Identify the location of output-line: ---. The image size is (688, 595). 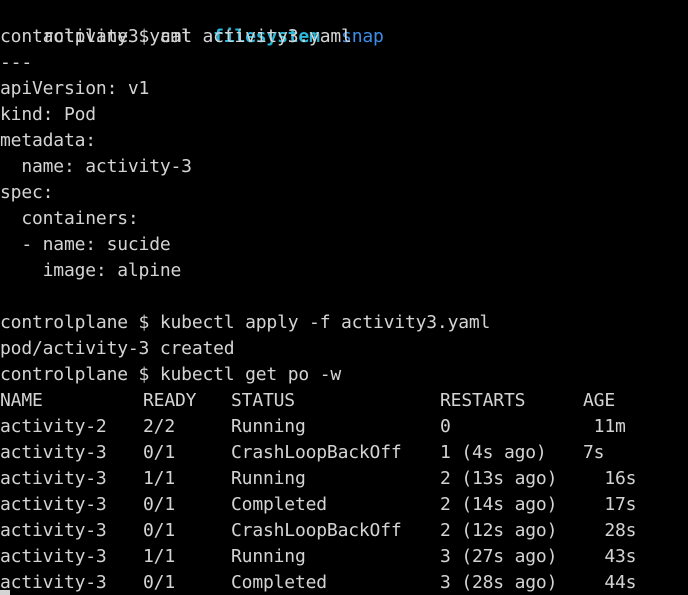
(16, 62).